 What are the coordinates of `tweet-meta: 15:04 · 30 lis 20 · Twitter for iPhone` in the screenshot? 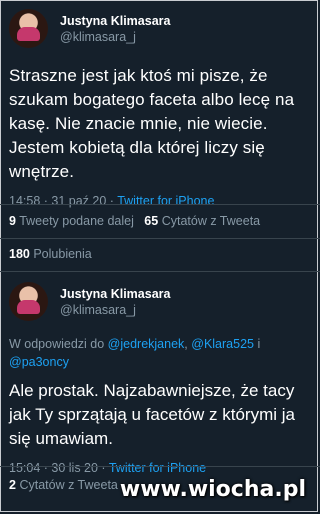 It's located at (160, 468).